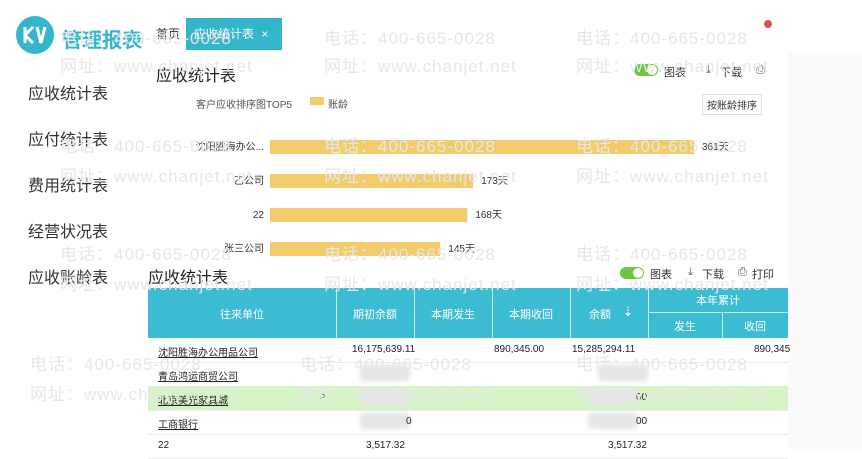  I want to click on bar-value-label: 361天, so click(715, 147).